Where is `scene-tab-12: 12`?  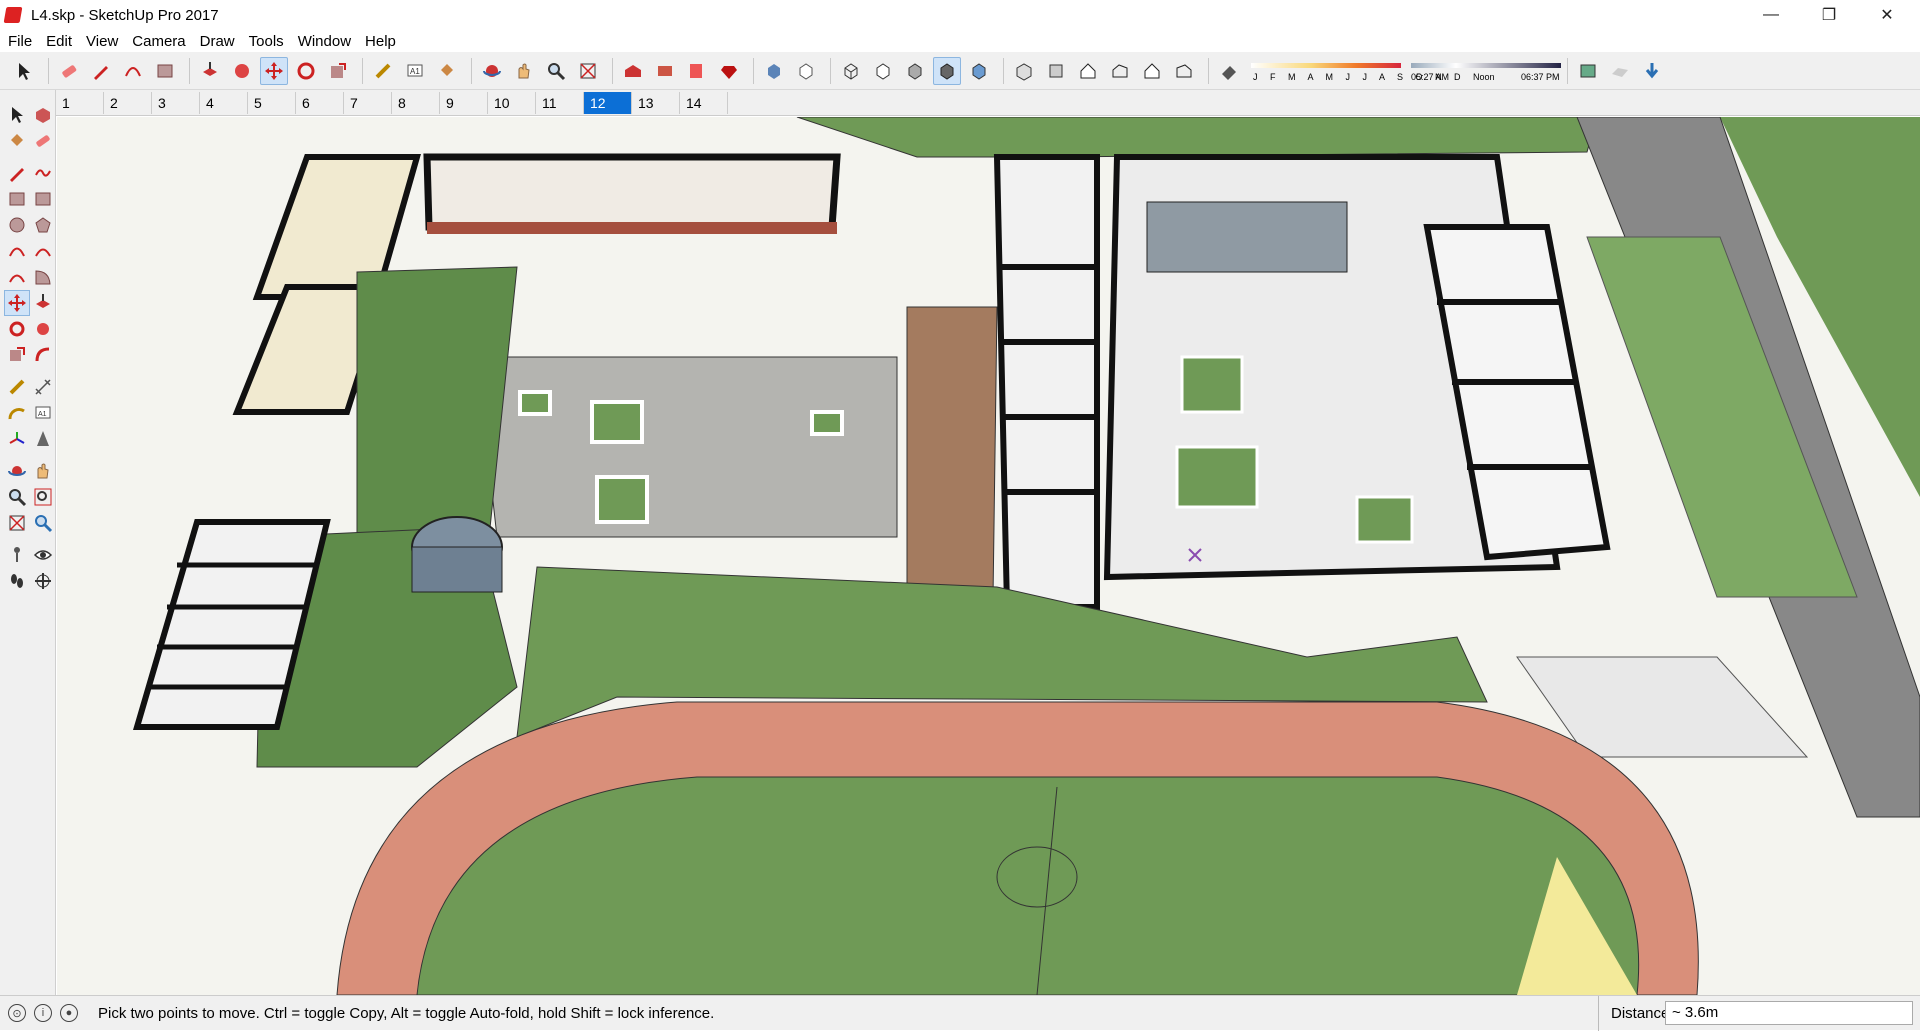 scene-tab-12: 12 is located at coordinates (608, 102).